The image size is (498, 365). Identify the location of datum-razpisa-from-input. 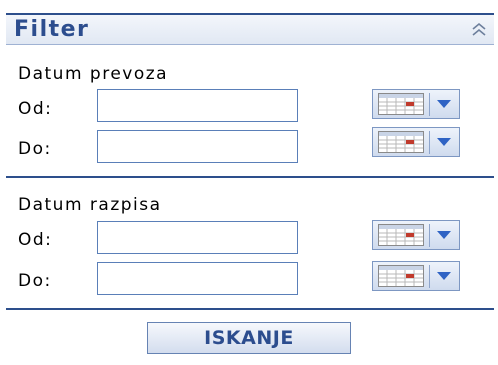
(197, 237).